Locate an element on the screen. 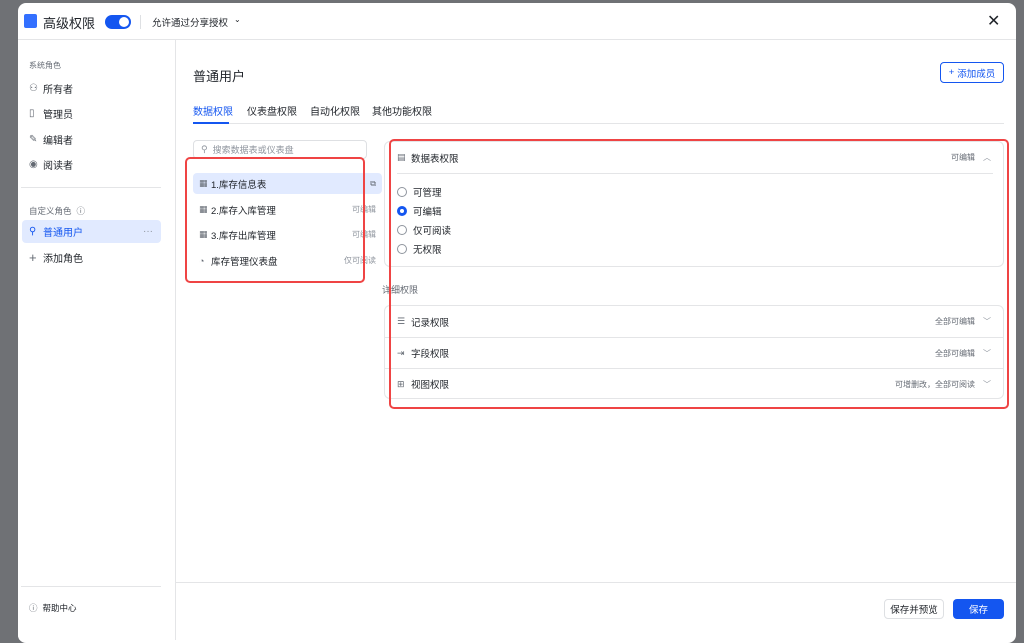 The height and width of the screenshot is (643, 1024). record-permission-row: ☰ 记录权限 全部可编辑 ﹀ is located at coordinates (694, 321).